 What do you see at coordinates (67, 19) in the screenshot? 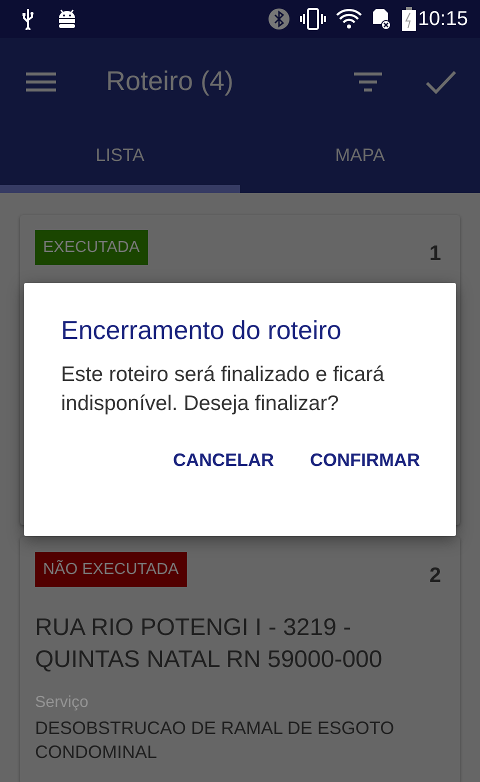
I see `android-icon` at bounding box center [67, 19].